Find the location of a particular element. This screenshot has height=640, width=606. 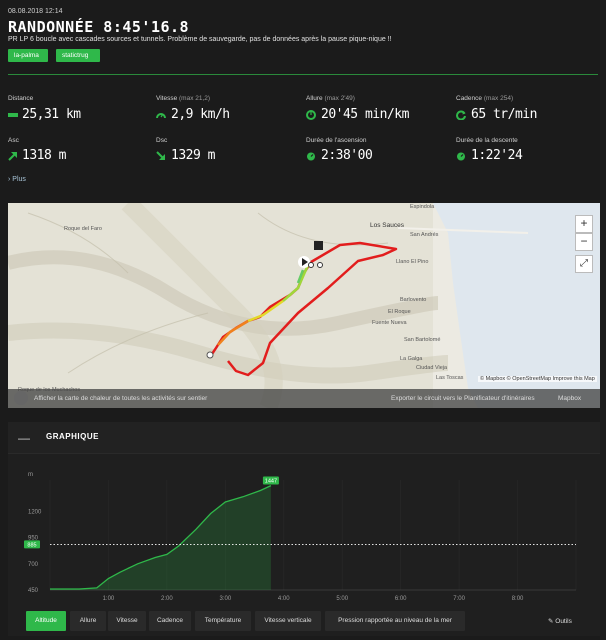

activity-title: RANDONNÉE 8:45'16.8 is located at coordinates (99, 27).